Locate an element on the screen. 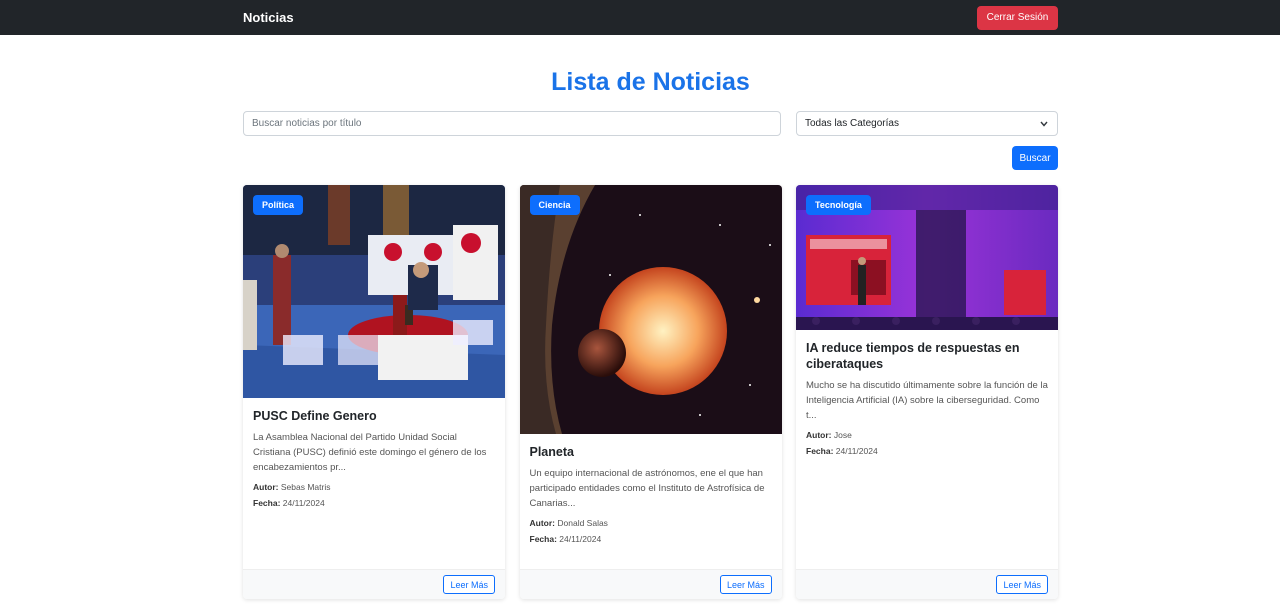 This screenshot has height=608, width=1280. news-image: Tecnología is located at coordinates (927, 257).